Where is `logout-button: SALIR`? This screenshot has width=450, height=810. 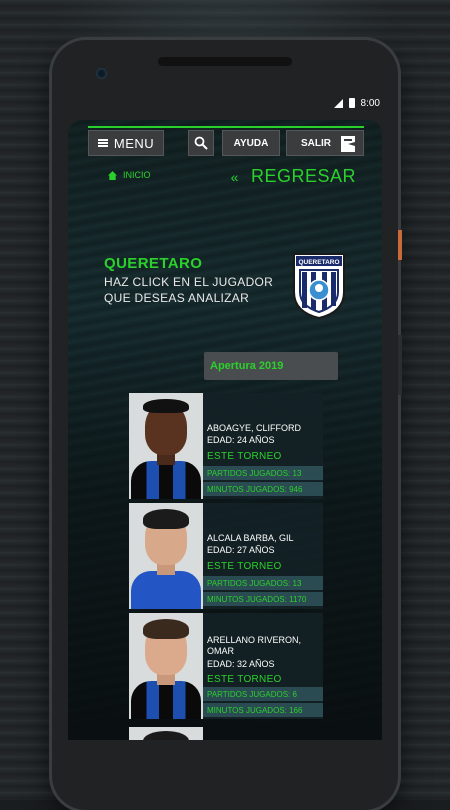
logout-button: SALIR is located at coordinates (325, 143).